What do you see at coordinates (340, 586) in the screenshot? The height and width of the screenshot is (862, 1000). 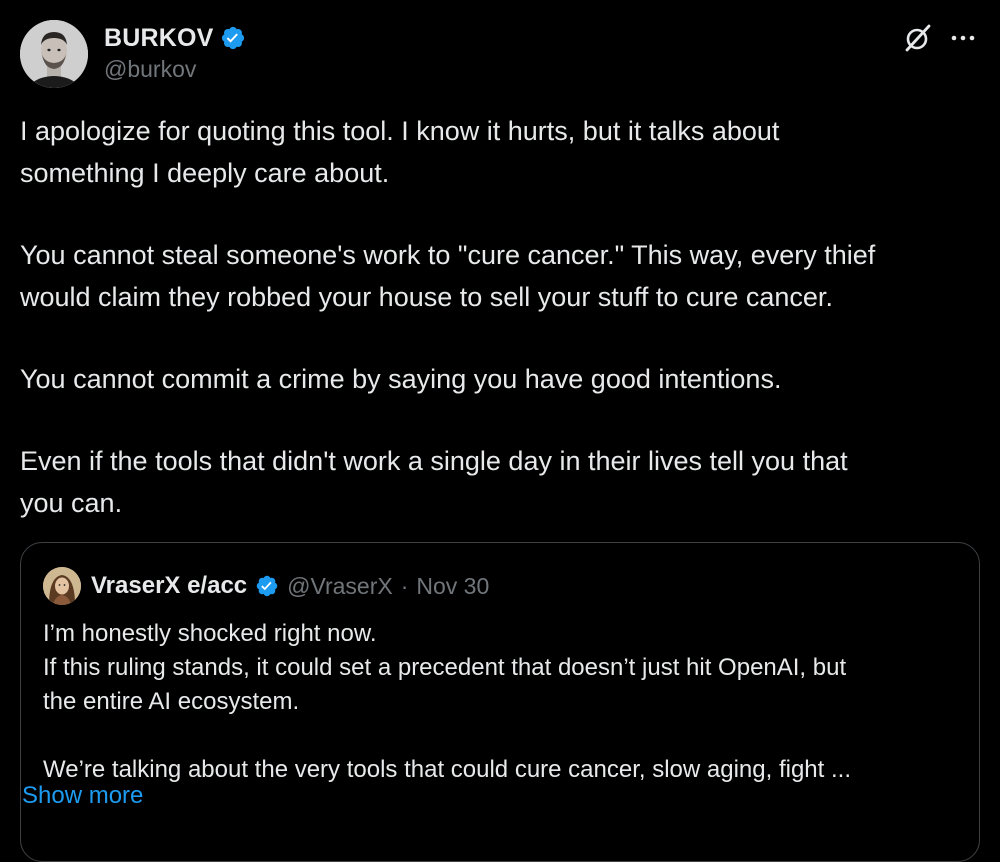 I see `quoted-author-handle: @VraserX` at bounding box center [340, 586].